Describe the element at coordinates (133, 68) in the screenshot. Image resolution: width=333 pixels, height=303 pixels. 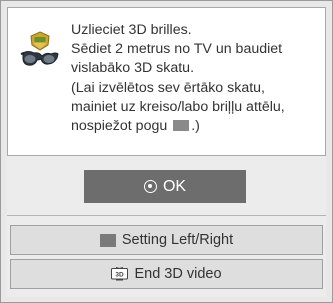
I see `instruction-line: vislabāko 3D skatu.` at that location.